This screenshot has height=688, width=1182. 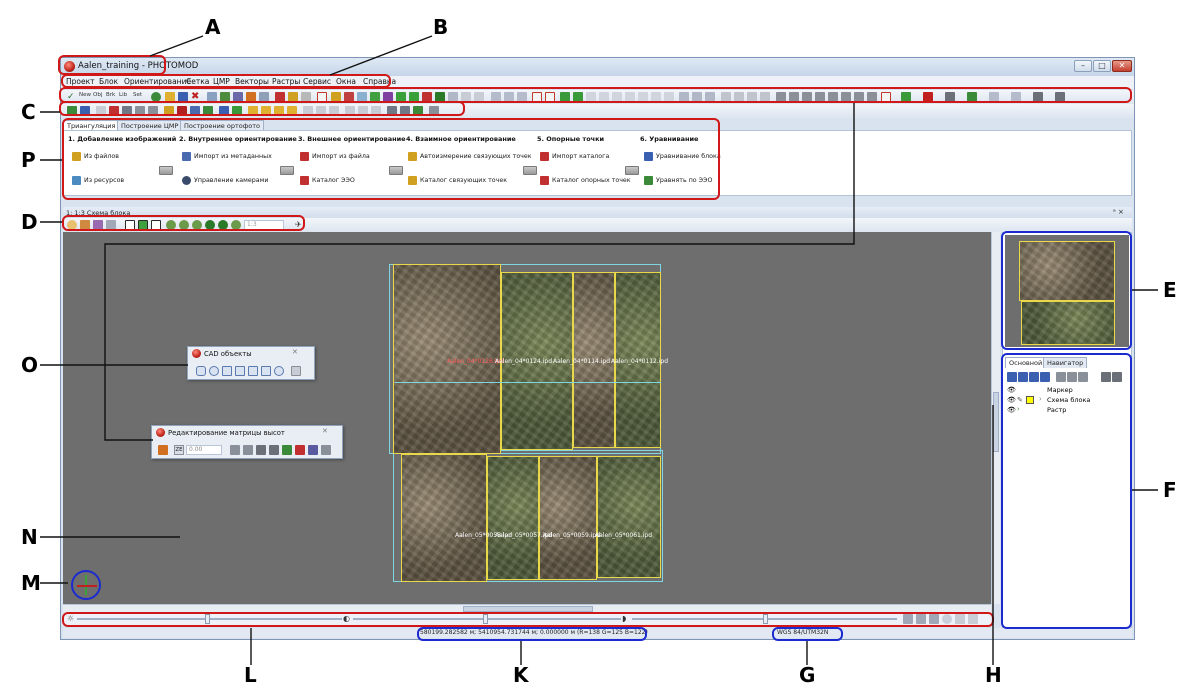 I want to click on annotation-letter-b: B, so click(x=441, y=27).